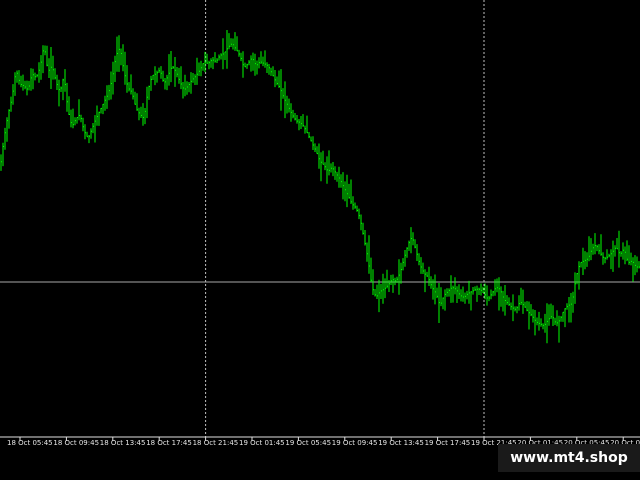 This screenshot has height=480, width=640. Describe the element at coordinates (215, 443) in the screenshot. I see `x-tick-label: 18 Oct 21:45` at that location.